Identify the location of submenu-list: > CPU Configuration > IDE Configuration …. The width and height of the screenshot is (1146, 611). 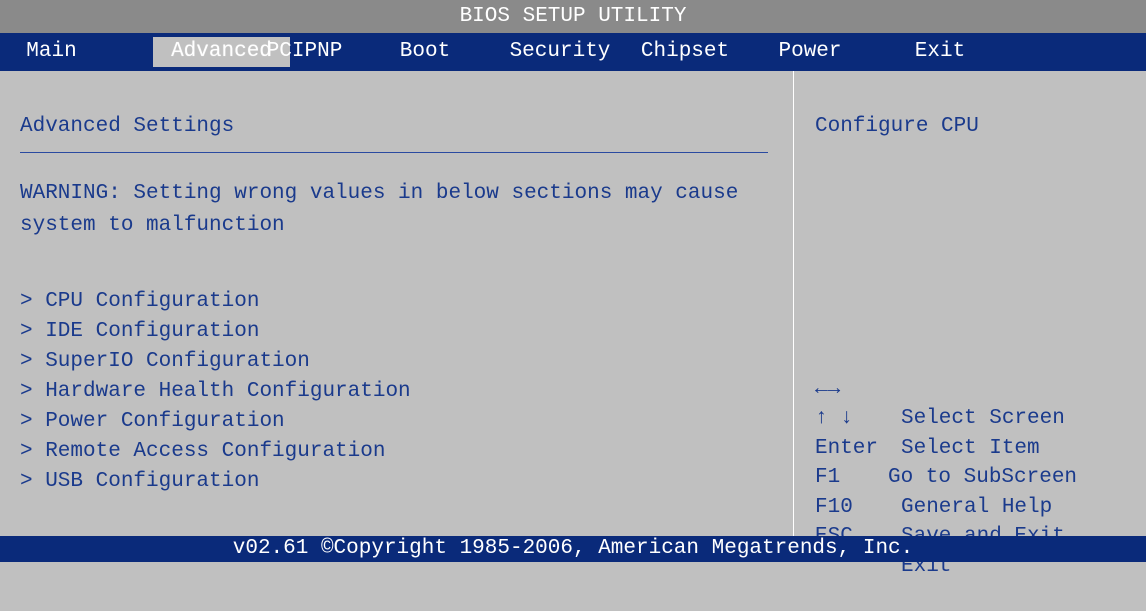
(215, 392).